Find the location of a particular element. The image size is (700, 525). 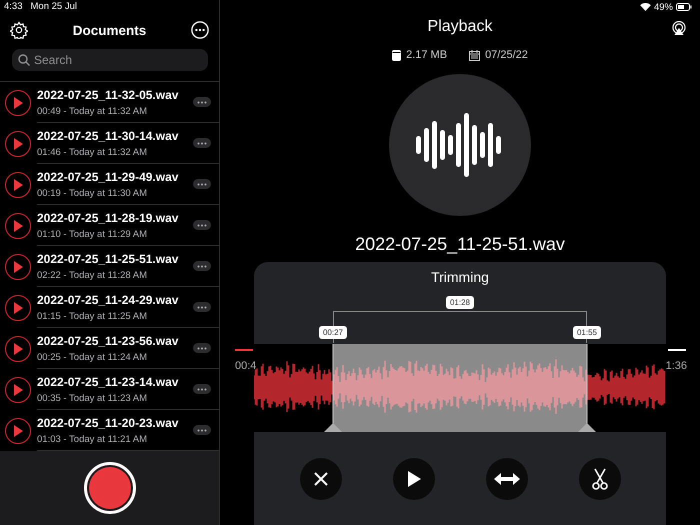

scissors-icon is located at coordinates (600, 479).